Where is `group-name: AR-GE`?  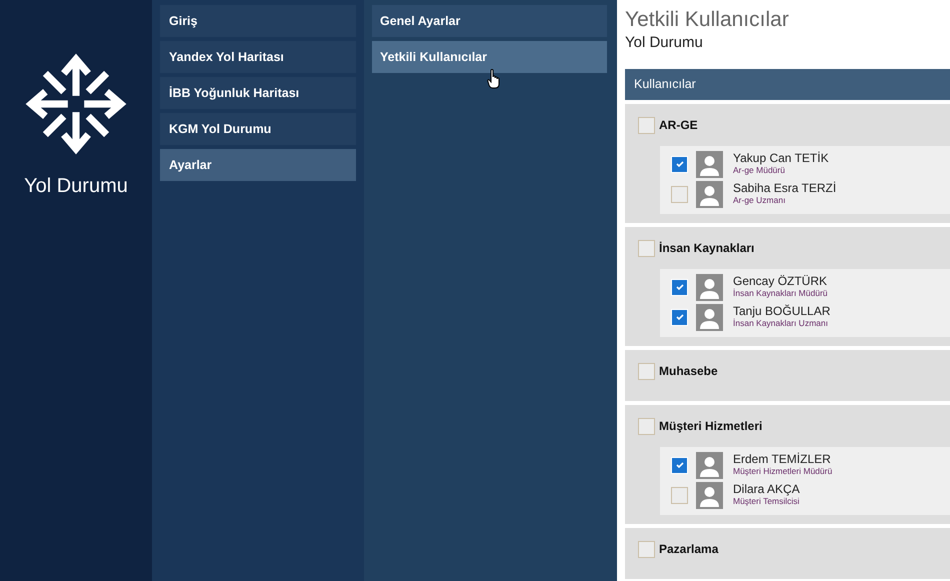
group-name: AR-GE is located at coordinates (678, 125).